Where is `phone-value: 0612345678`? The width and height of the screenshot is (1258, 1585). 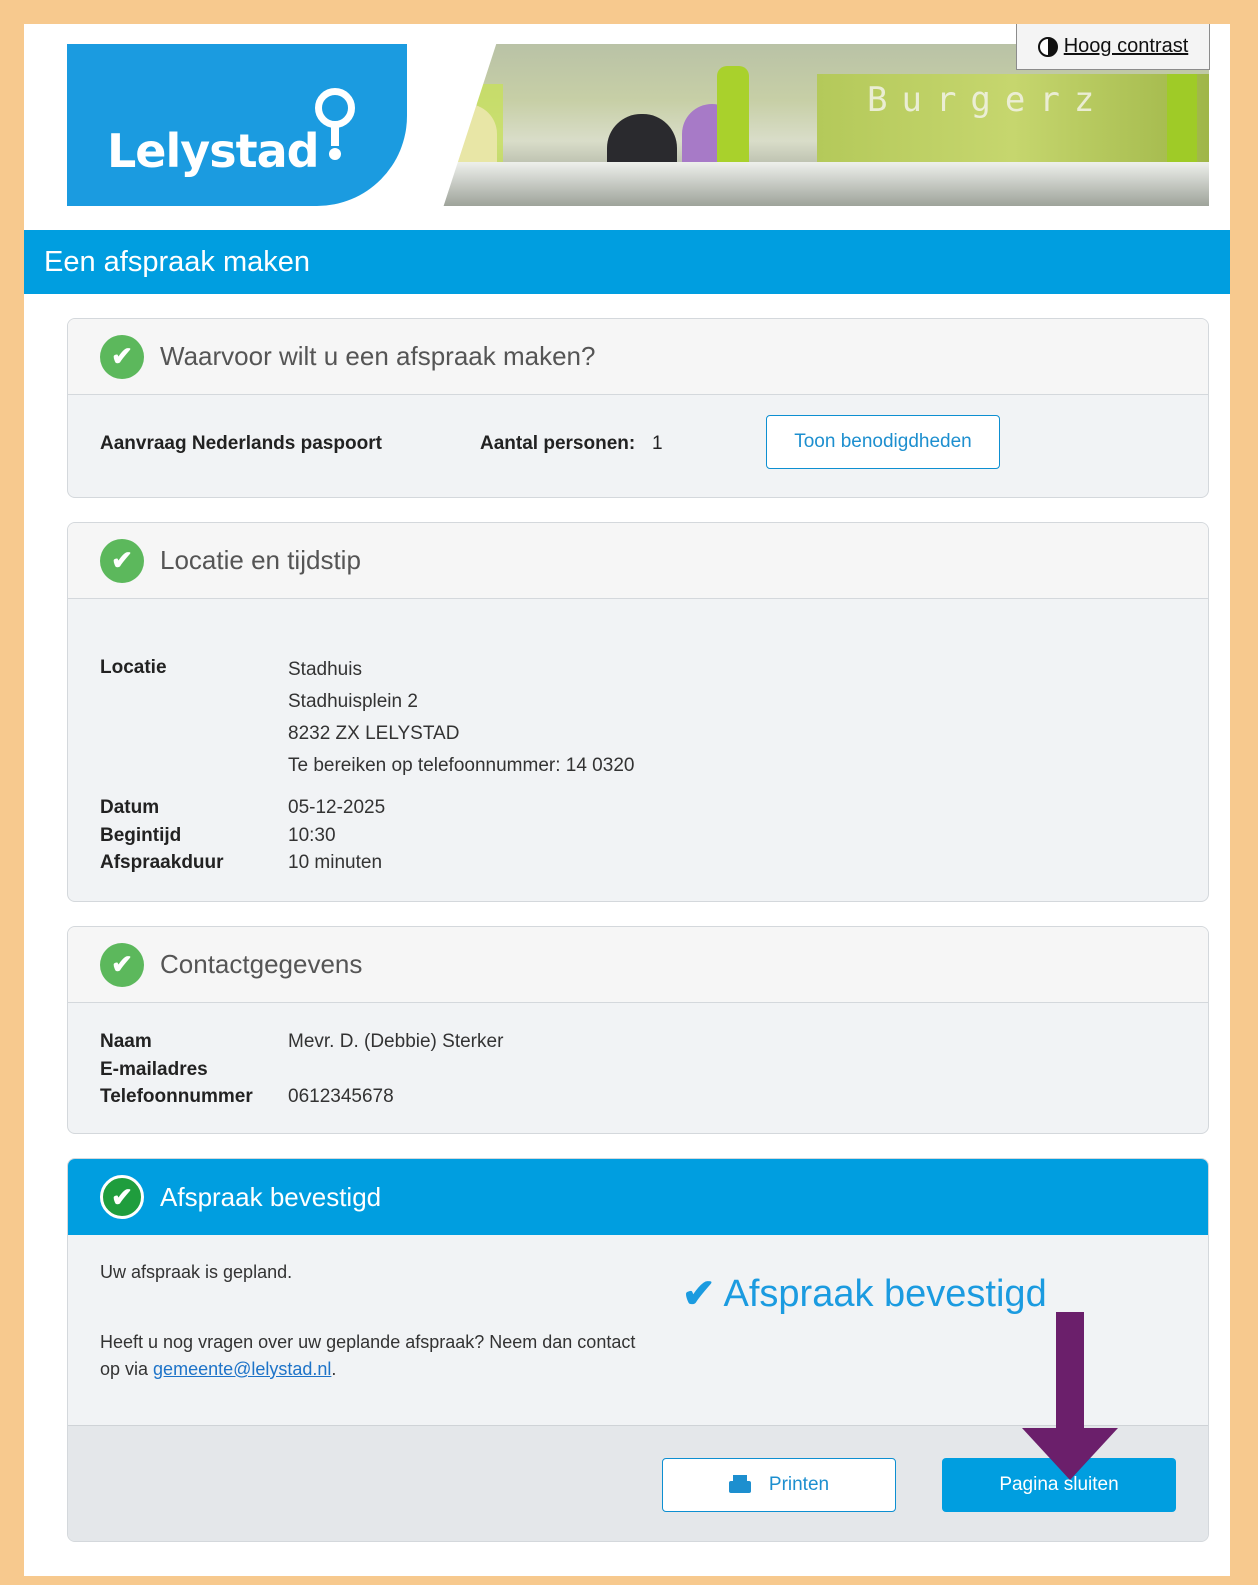
phone-value: 0612345678 is located at coordinates (341, 1096).